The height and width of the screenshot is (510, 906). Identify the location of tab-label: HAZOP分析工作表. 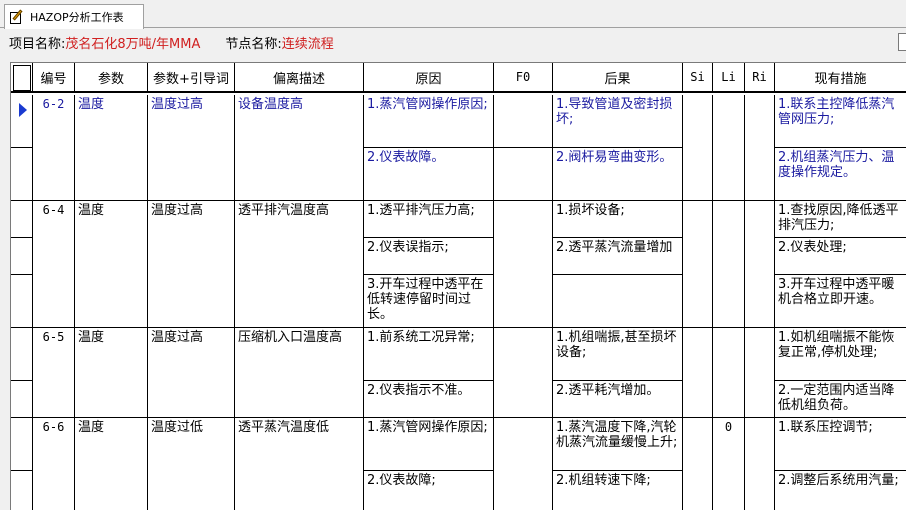
(77, 17).